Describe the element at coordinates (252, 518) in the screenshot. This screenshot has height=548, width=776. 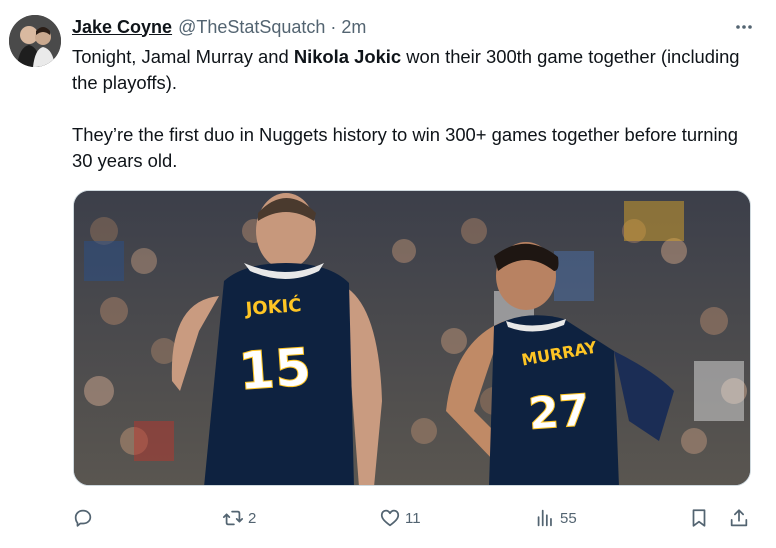
I see `retweet-count: 2` at that location.